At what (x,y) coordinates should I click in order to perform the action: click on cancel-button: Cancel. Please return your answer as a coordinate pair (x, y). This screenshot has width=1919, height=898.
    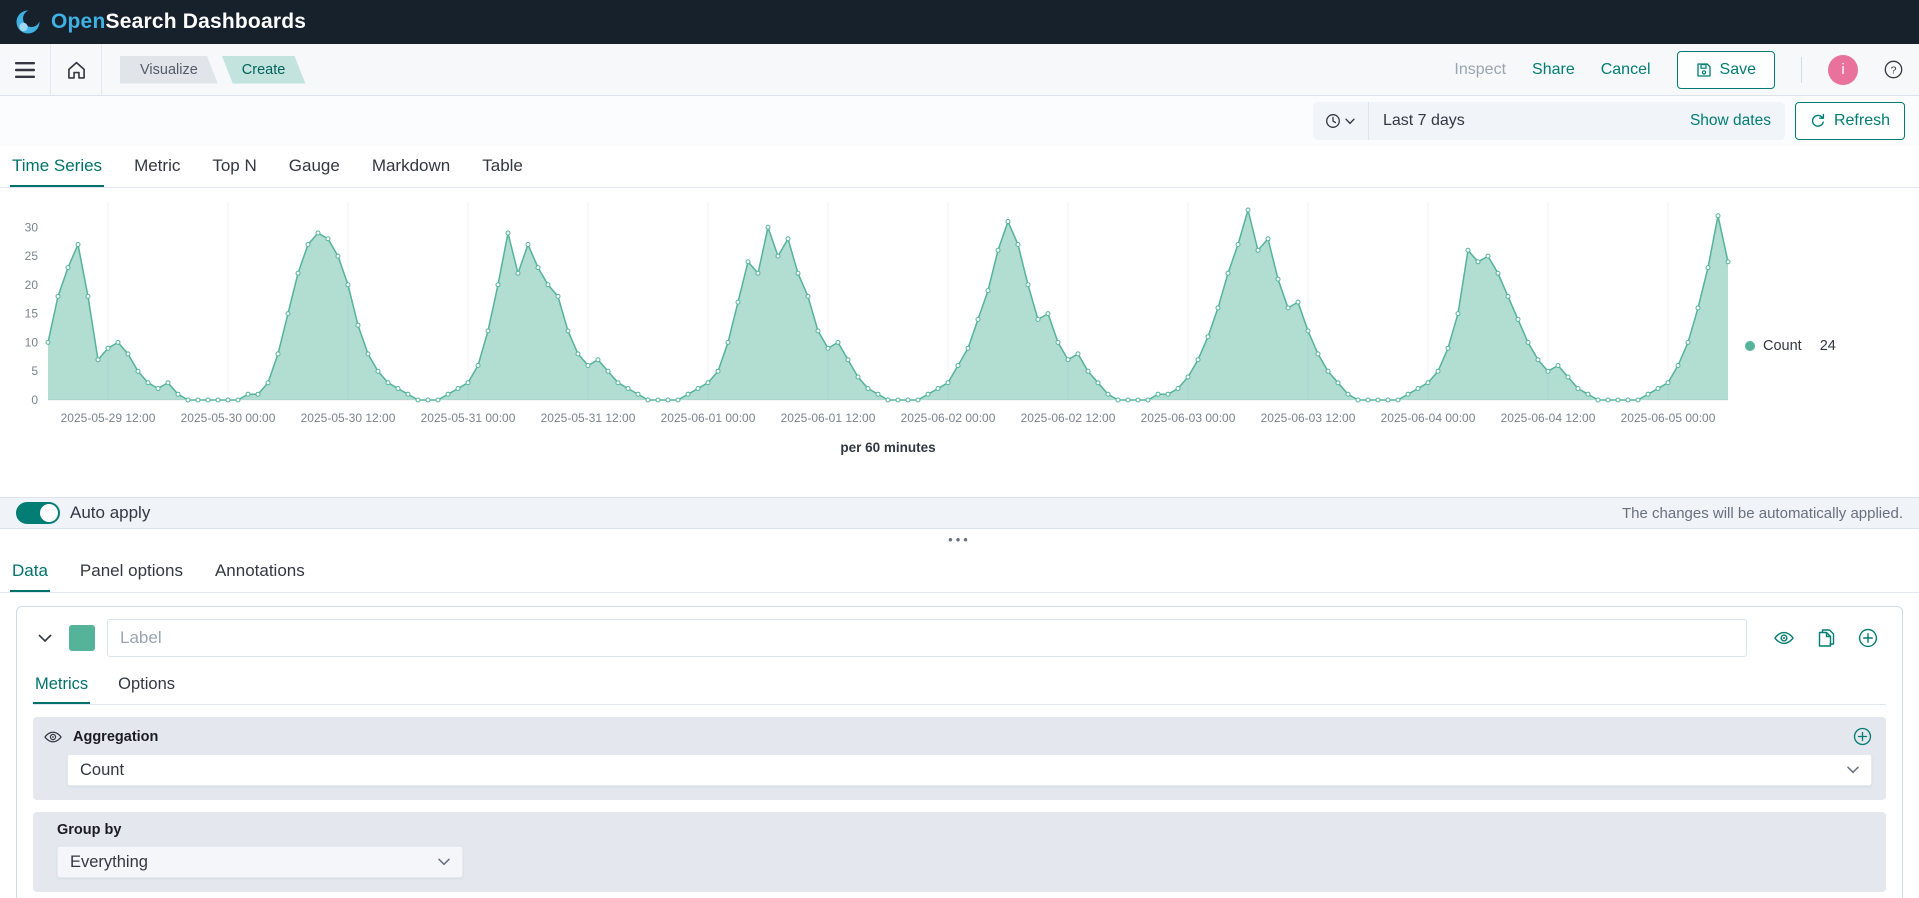
    Looking at the image, I should click on (1626, 70).